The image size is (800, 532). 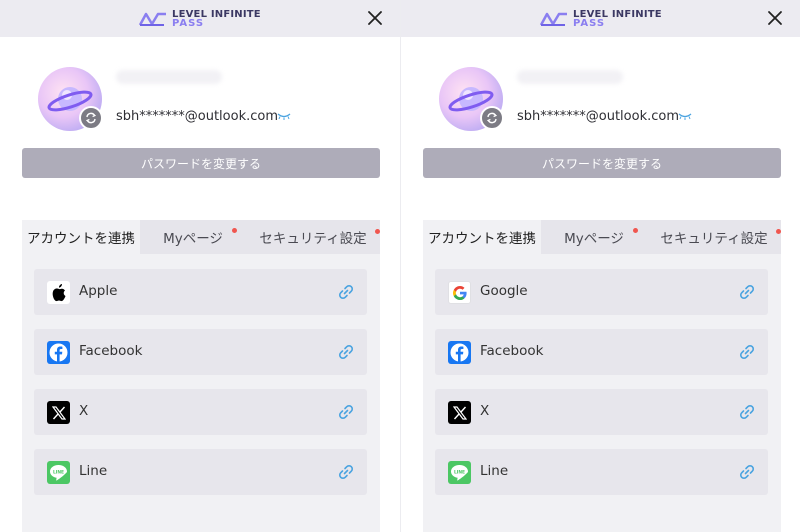 I want to click on apple-icon, so click(x=58, y=292).